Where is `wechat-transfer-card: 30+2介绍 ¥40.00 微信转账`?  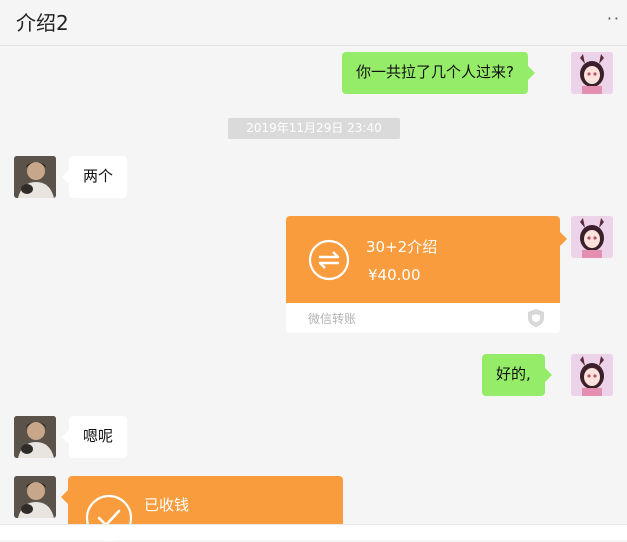
wechat-transfer-card: 30+2介绍 ¥40.00 微信转账 is located at coordinates (426, 274).